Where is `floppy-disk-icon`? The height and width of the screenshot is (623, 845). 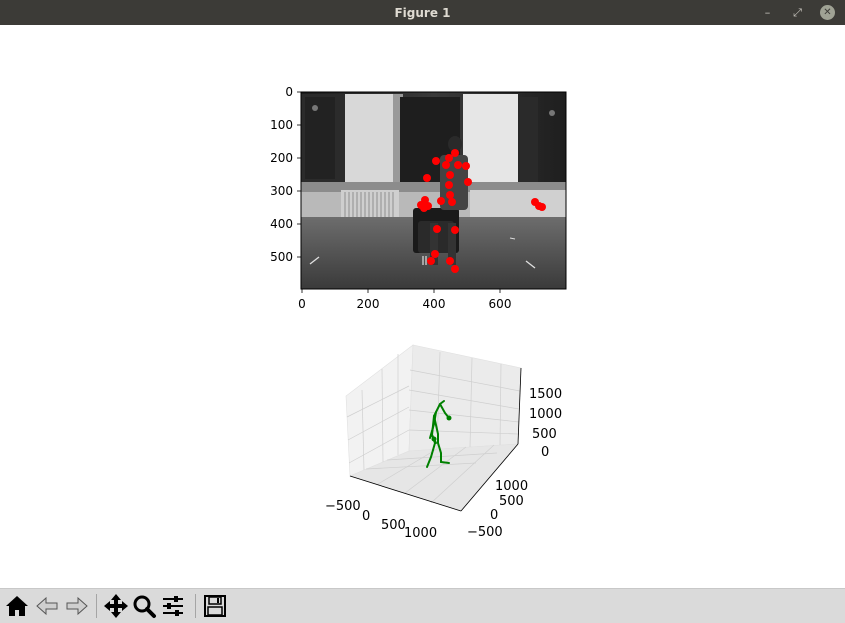
floppy-disk-icon is located at coordinates (215, 606).